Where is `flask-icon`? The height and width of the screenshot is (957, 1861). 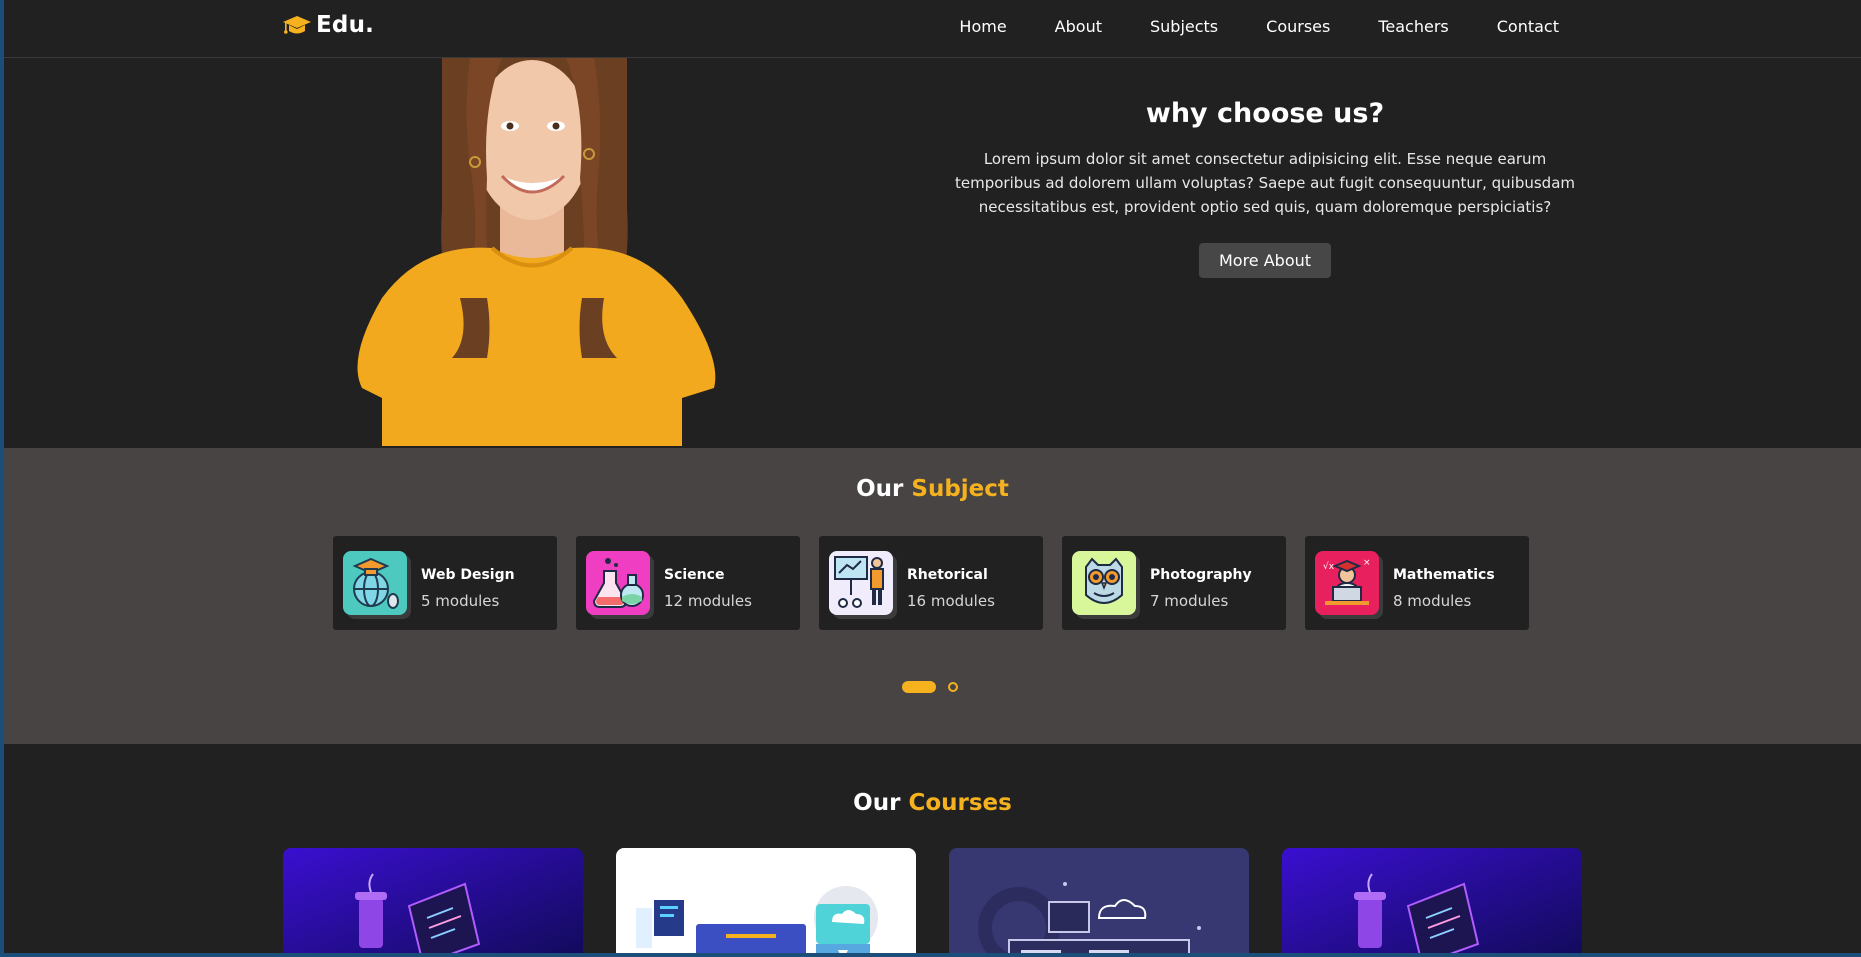
flask-icon is located at coordinates (618, 583).